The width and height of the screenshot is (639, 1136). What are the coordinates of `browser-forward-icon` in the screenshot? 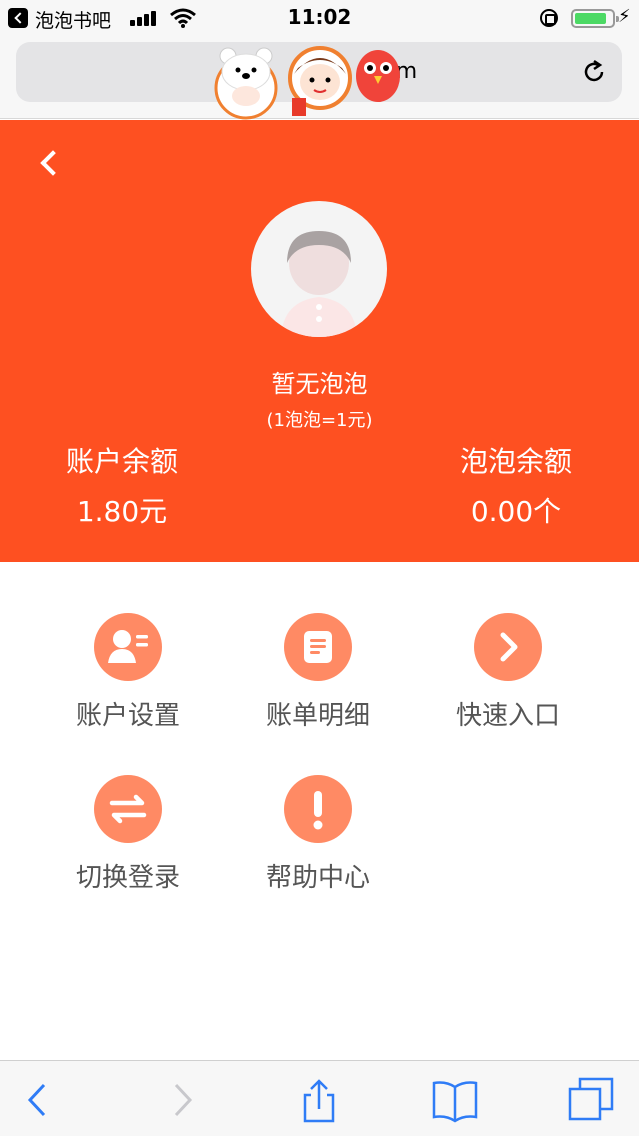 It's located at (181, 1100).